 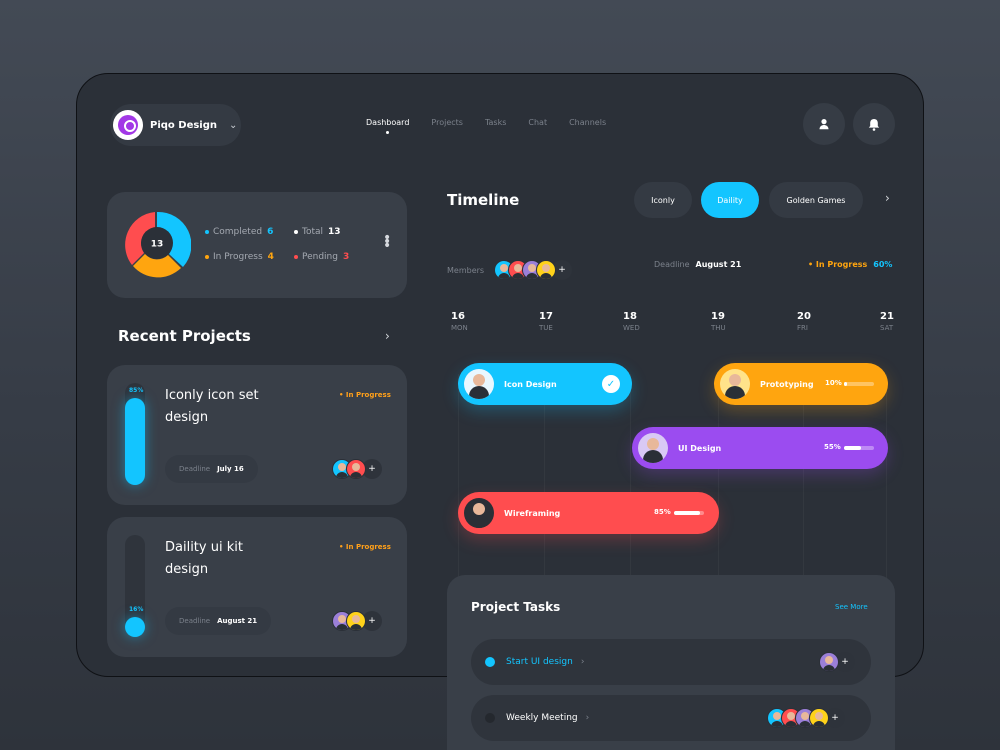 I want to click on donut-center-value: 13, so click(x=157, y=245).